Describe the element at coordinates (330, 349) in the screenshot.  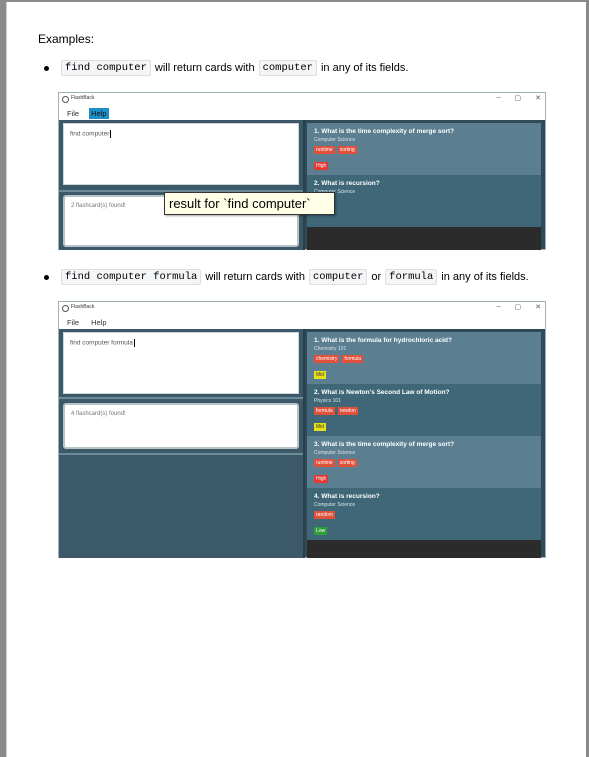
I see `card-category: Chemistry 101` at that location.